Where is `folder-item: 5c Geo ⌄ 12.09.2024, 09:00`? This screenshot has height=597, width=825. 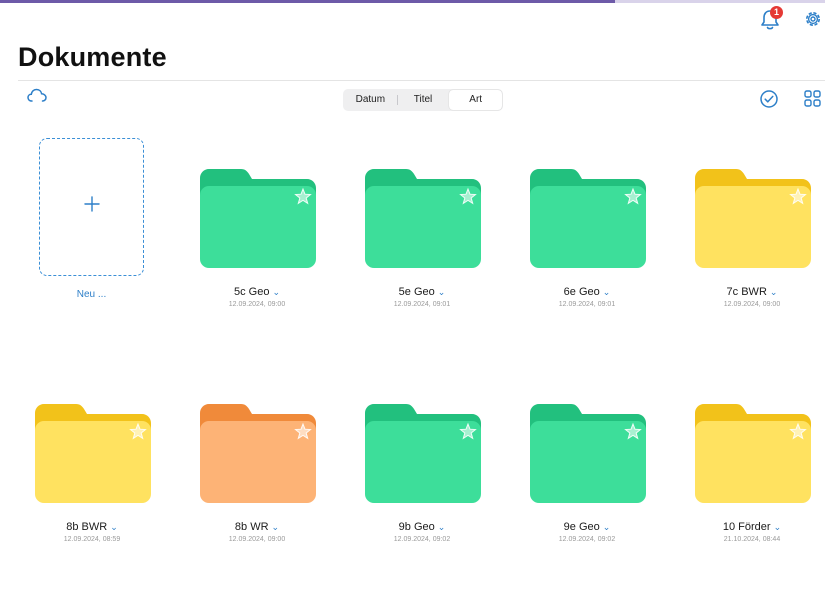 folder-item: 5c Geo ⌄ 12.09.2024, 09:00 is located at coordinates (257, 247).